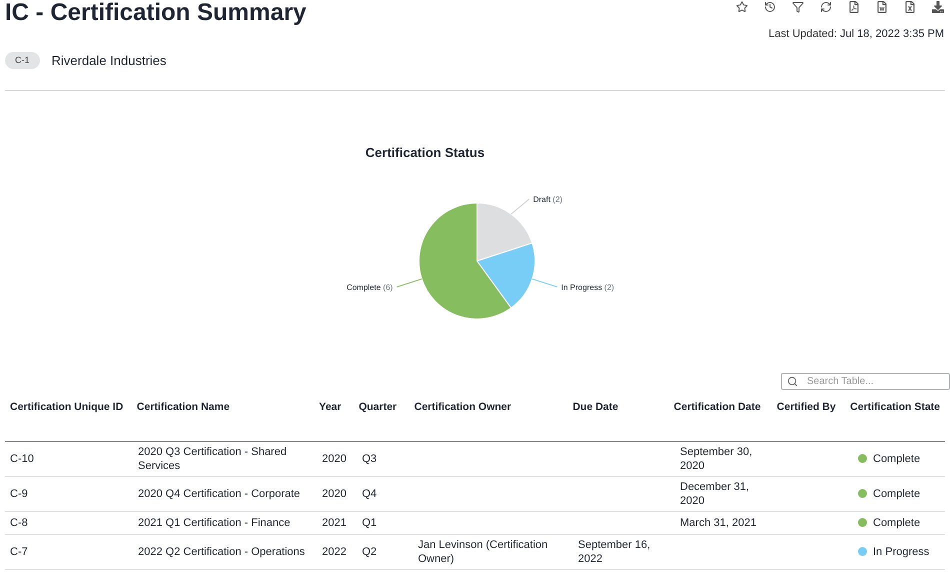 The width and height of the screenshot is (950, 573). Describe the element at coordinates (802, 34) in the screenshot. I see `last-updated-label: Last Updated:` at that location.